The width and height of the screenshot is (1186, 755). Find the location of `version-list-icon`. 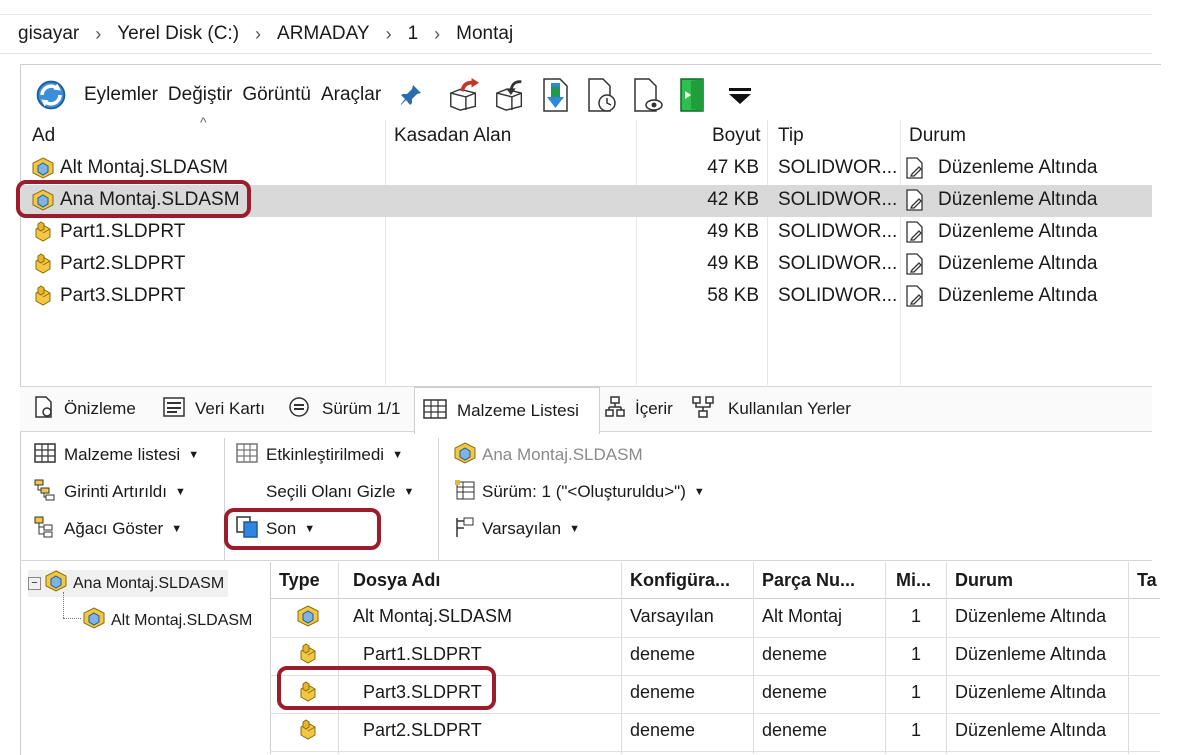

version-list-icon is located at coordinates (465, 492).